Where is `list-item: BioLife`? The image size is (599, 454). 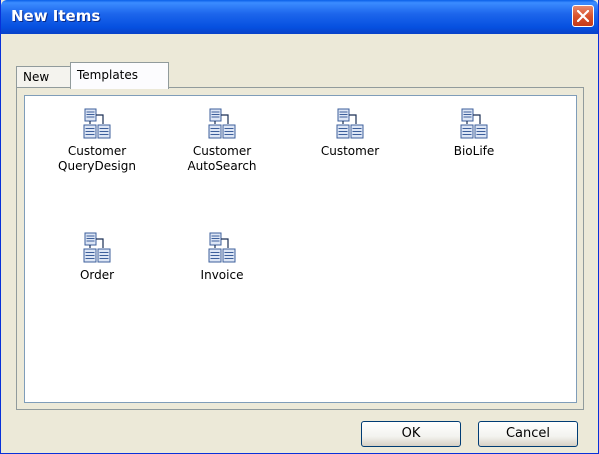 list-item: BioLife is located at coordinates (474, 133).